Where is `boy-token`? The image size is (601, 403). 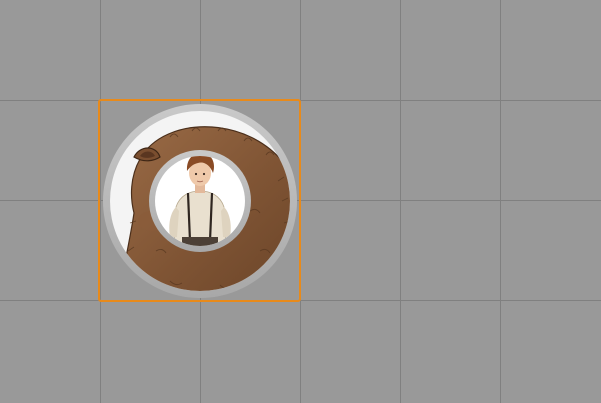 boy-token is located at coordinates (200, 201).